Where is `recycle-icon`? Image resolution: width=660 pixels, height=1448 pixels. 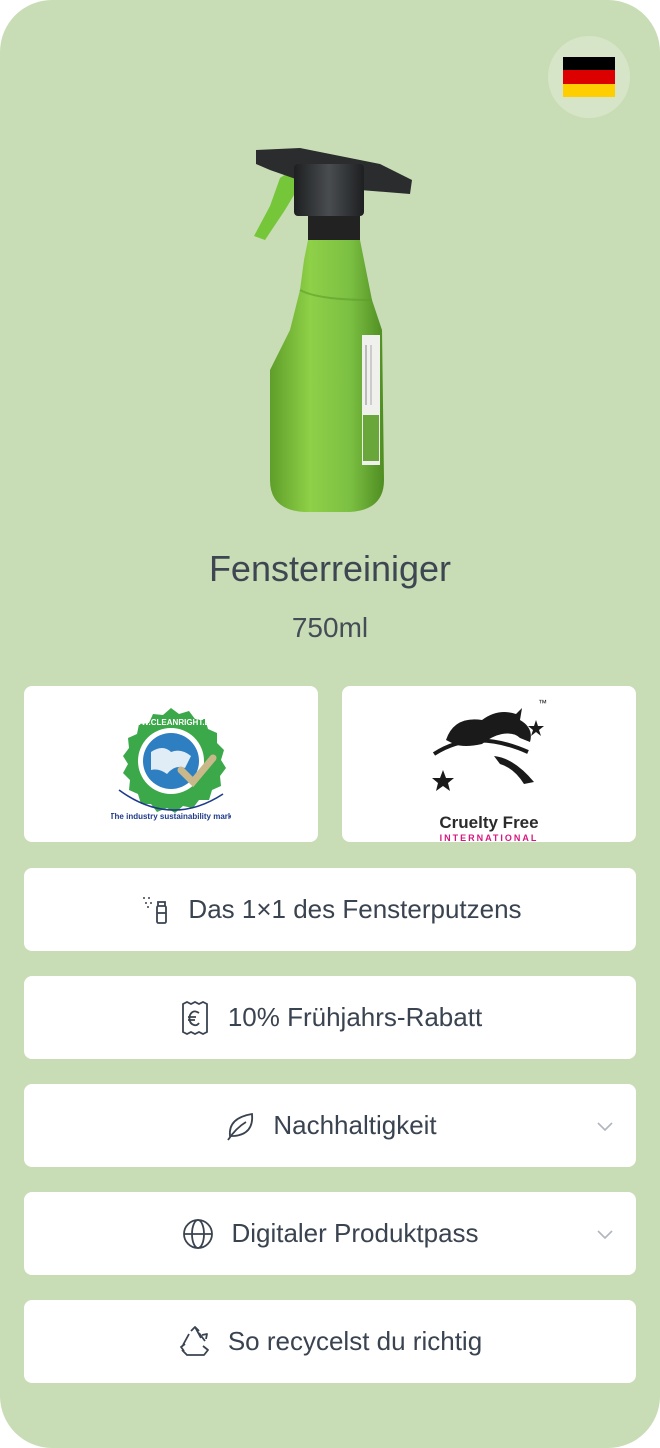
recycle-icon is located at coordinates (195, 1342).